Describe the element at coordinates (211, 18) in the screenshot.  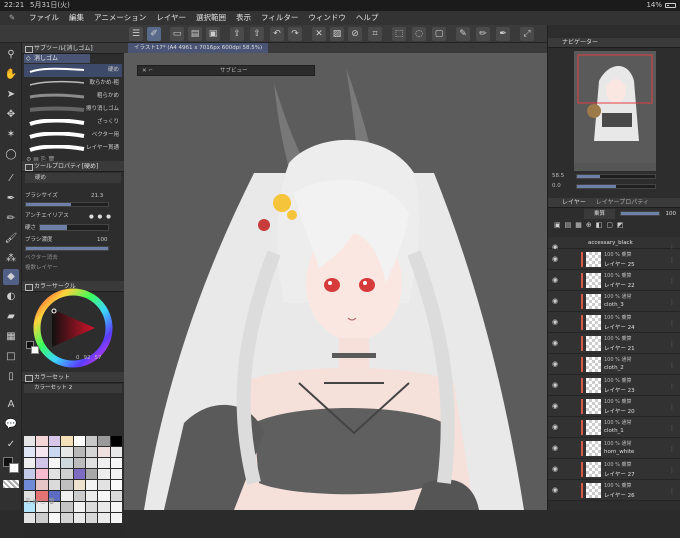
I see `menu-selection: 選択範囲` at that location.